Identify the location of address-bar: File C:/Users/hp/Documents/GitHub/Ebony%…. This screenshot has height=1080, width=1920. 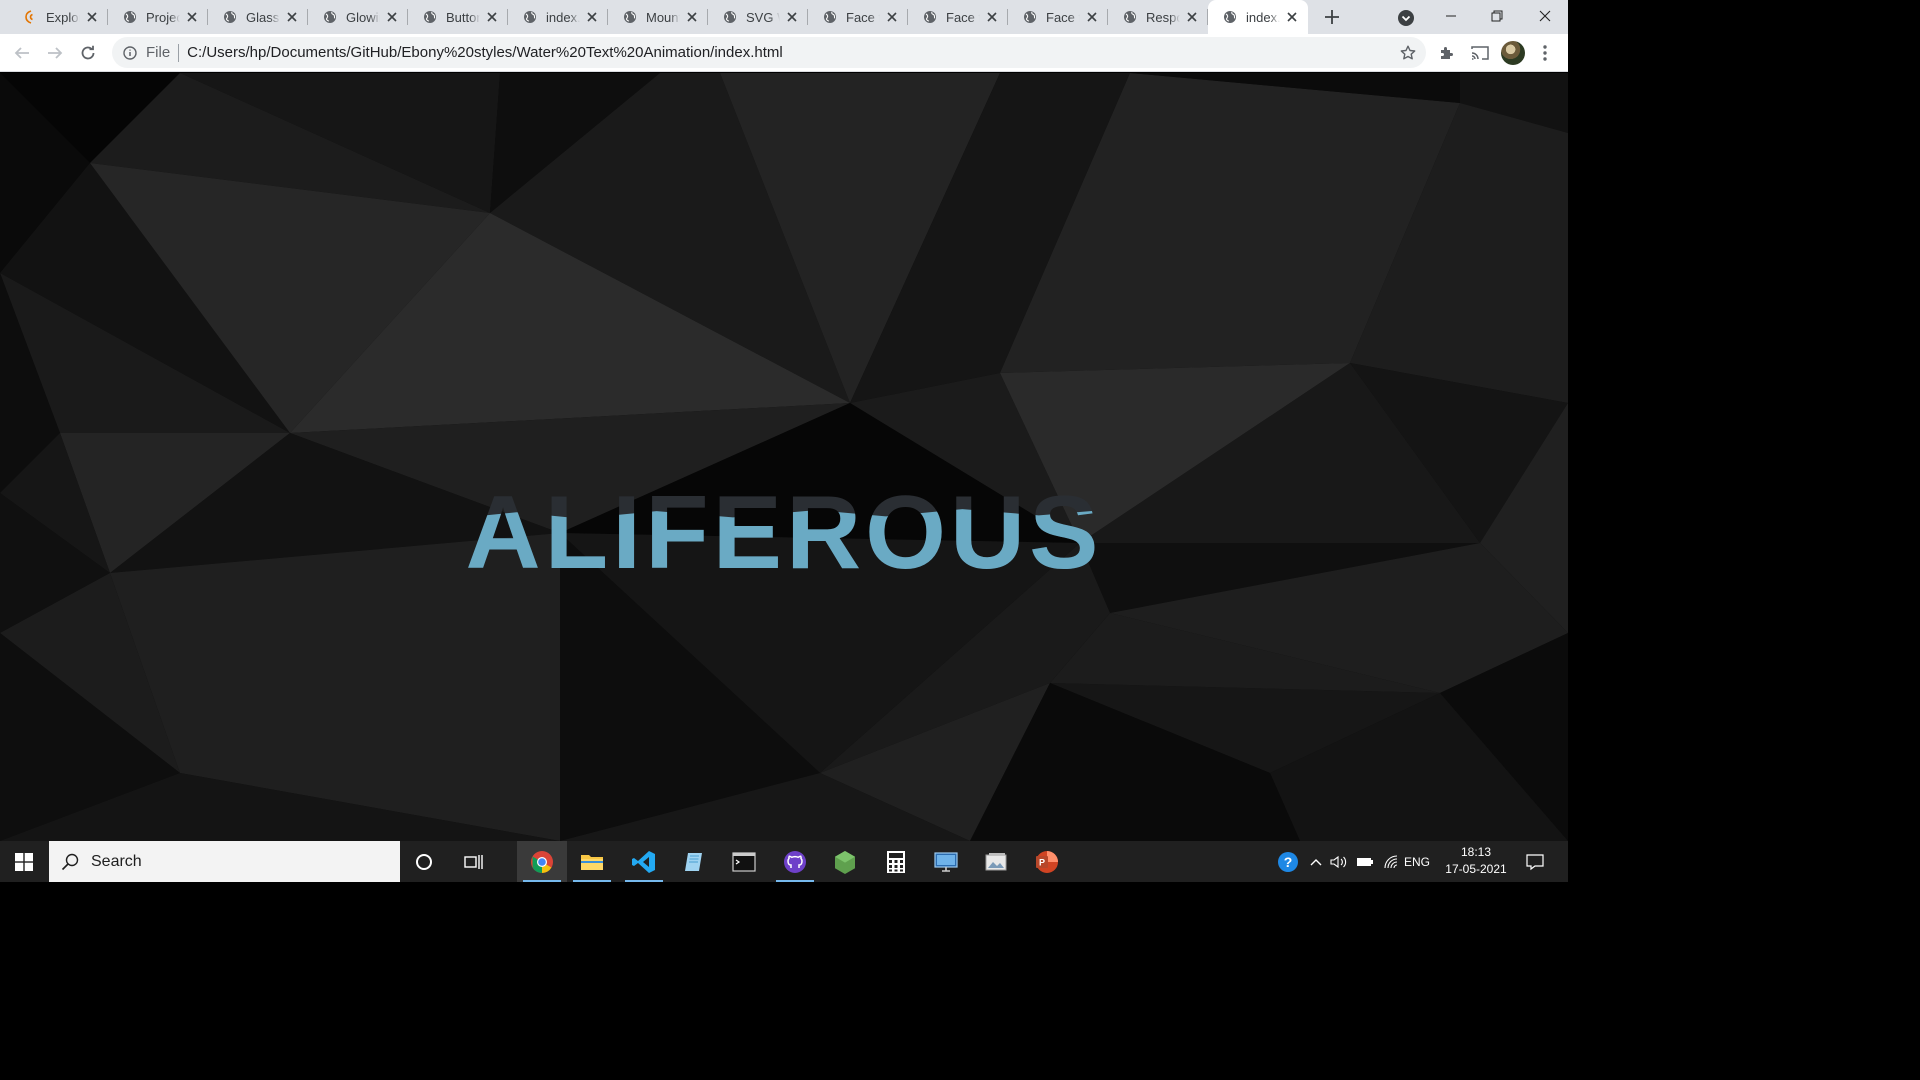
(769, 52).